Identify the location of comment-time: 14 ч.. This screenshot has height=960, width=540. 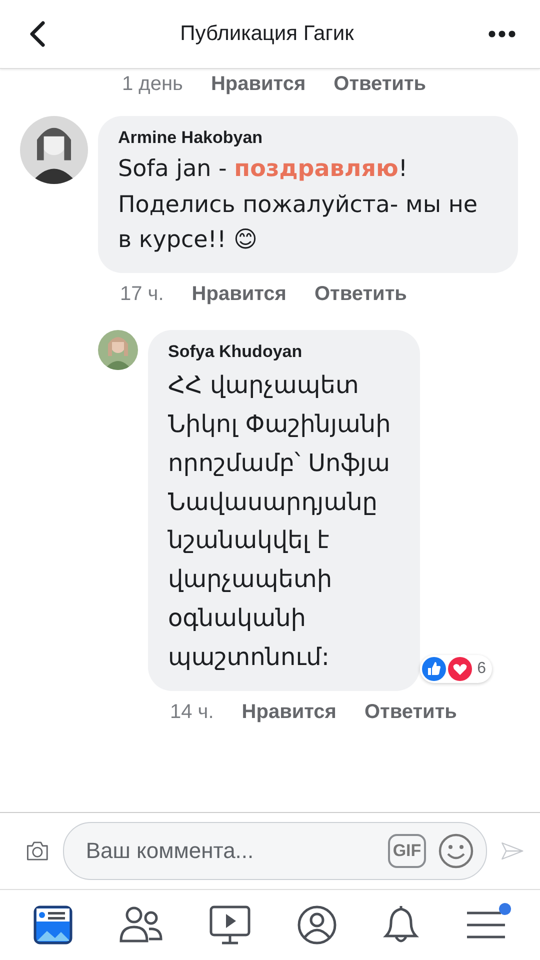
(192, 712).